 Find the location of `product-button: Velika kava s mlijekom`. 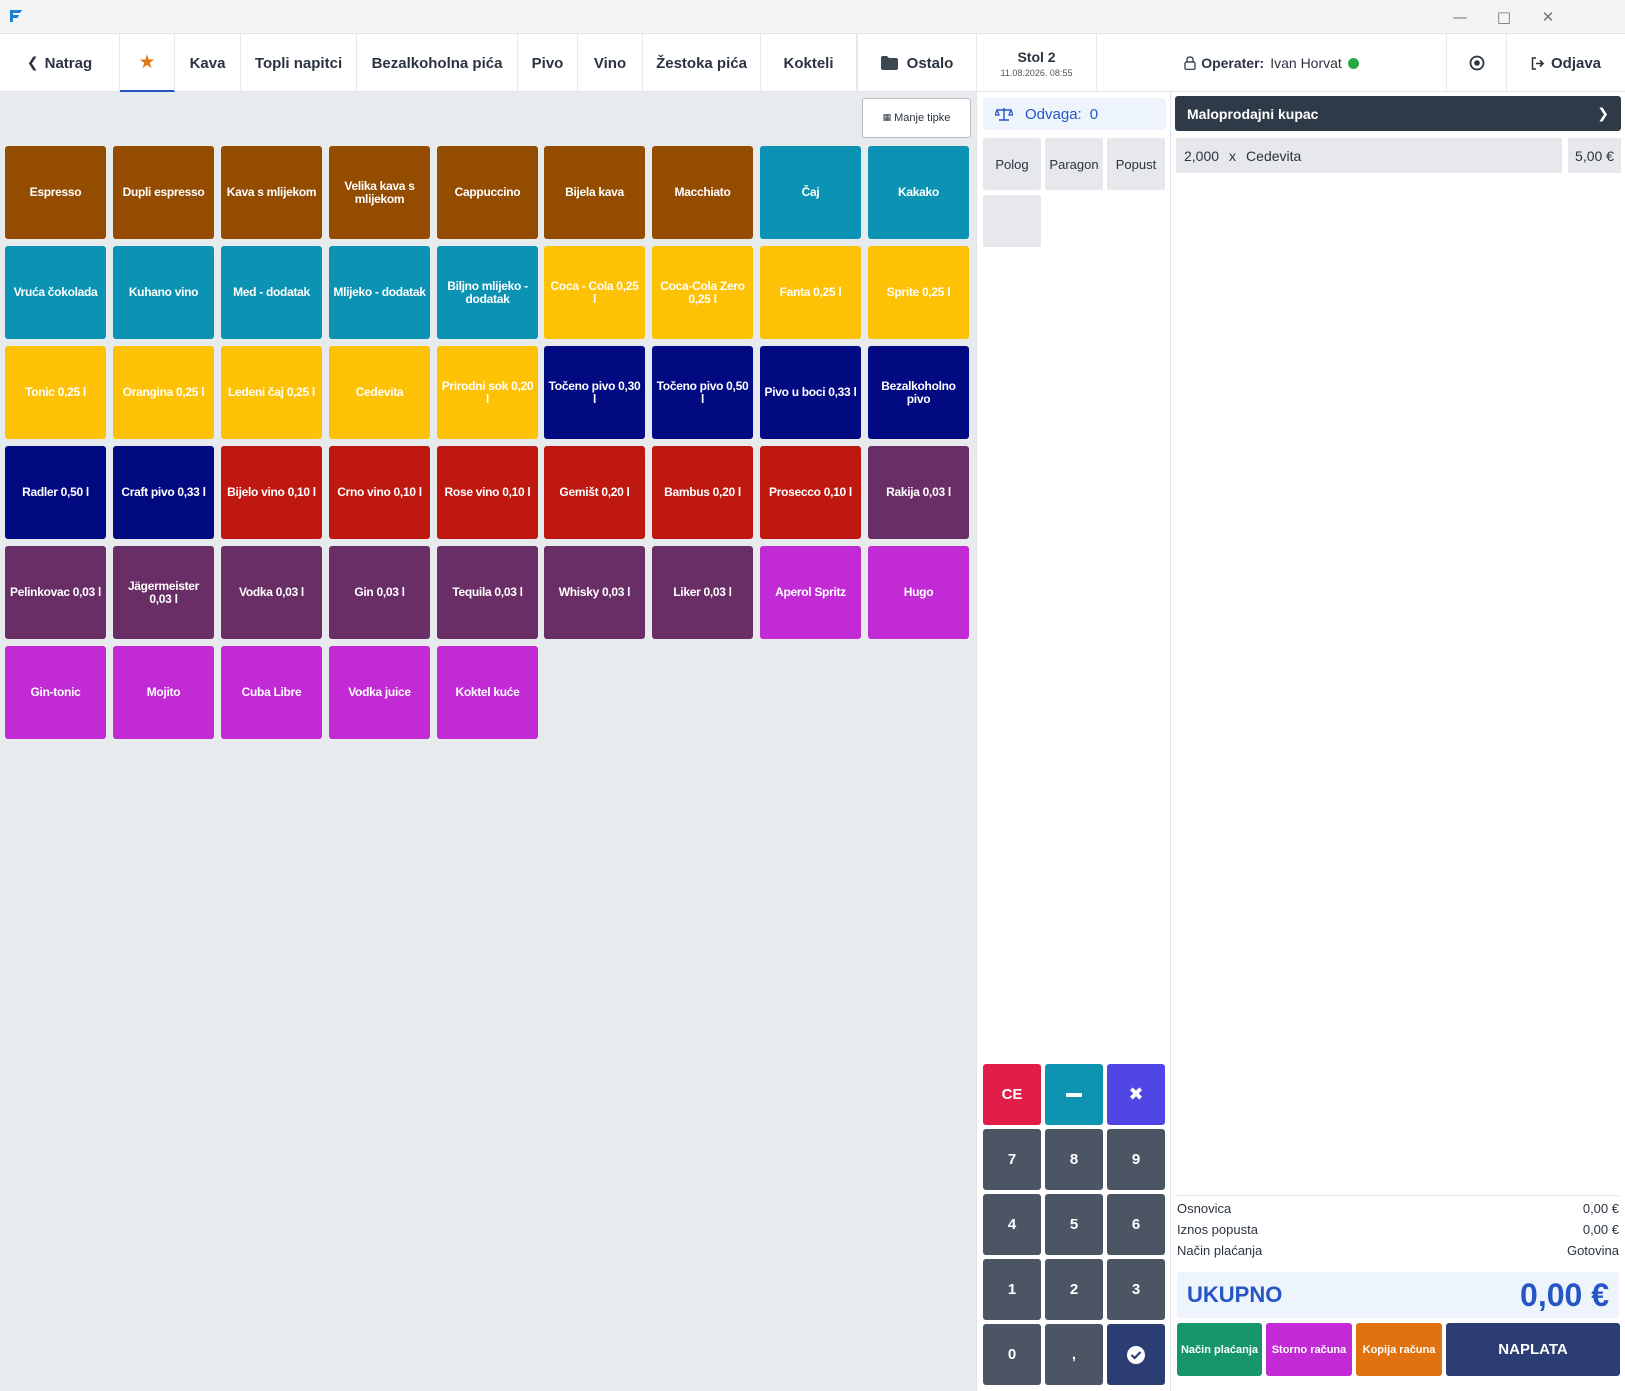

product-button: Velika kava s mlijekom is located at coordinates (379, 192).